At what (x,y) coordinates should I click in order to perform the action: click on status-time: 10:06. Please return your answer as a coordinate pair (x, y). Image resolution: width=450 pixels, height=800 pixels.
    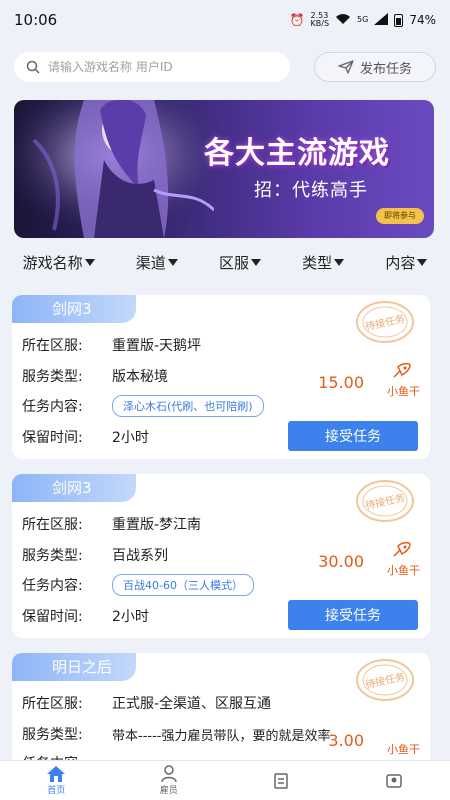
    Looking at the image, I should click on (36, 20).